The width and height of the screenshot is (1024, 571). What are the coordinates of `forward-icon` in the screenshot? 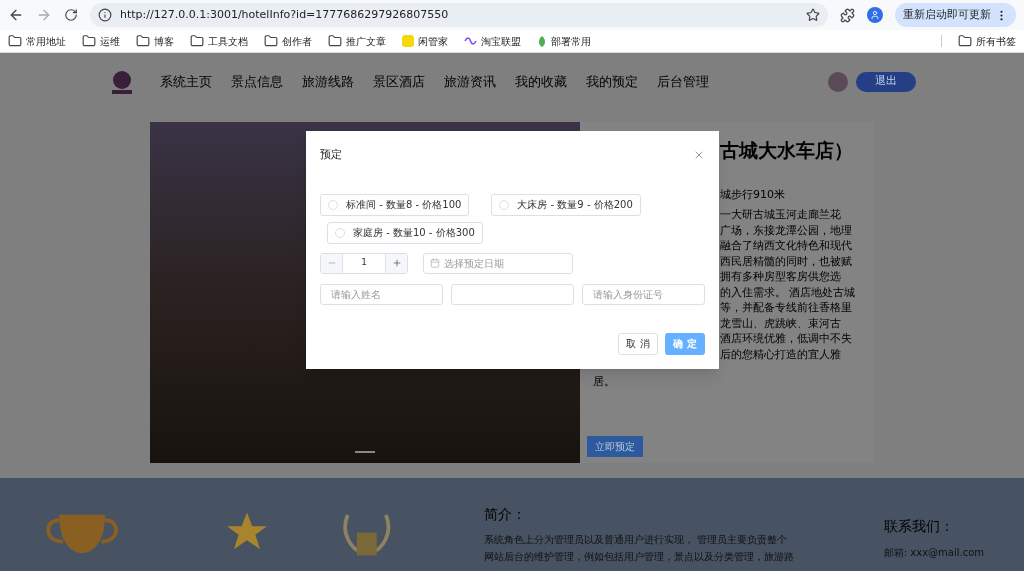 It's located at (44, 15).